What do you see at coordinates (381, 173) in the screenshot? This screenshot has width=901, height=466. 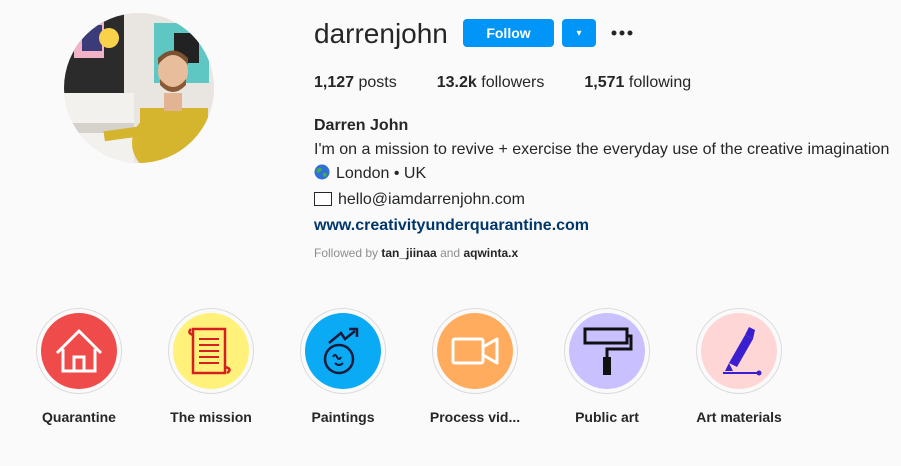 I see `location-text: London • UK` at bounding box center [381, 173].